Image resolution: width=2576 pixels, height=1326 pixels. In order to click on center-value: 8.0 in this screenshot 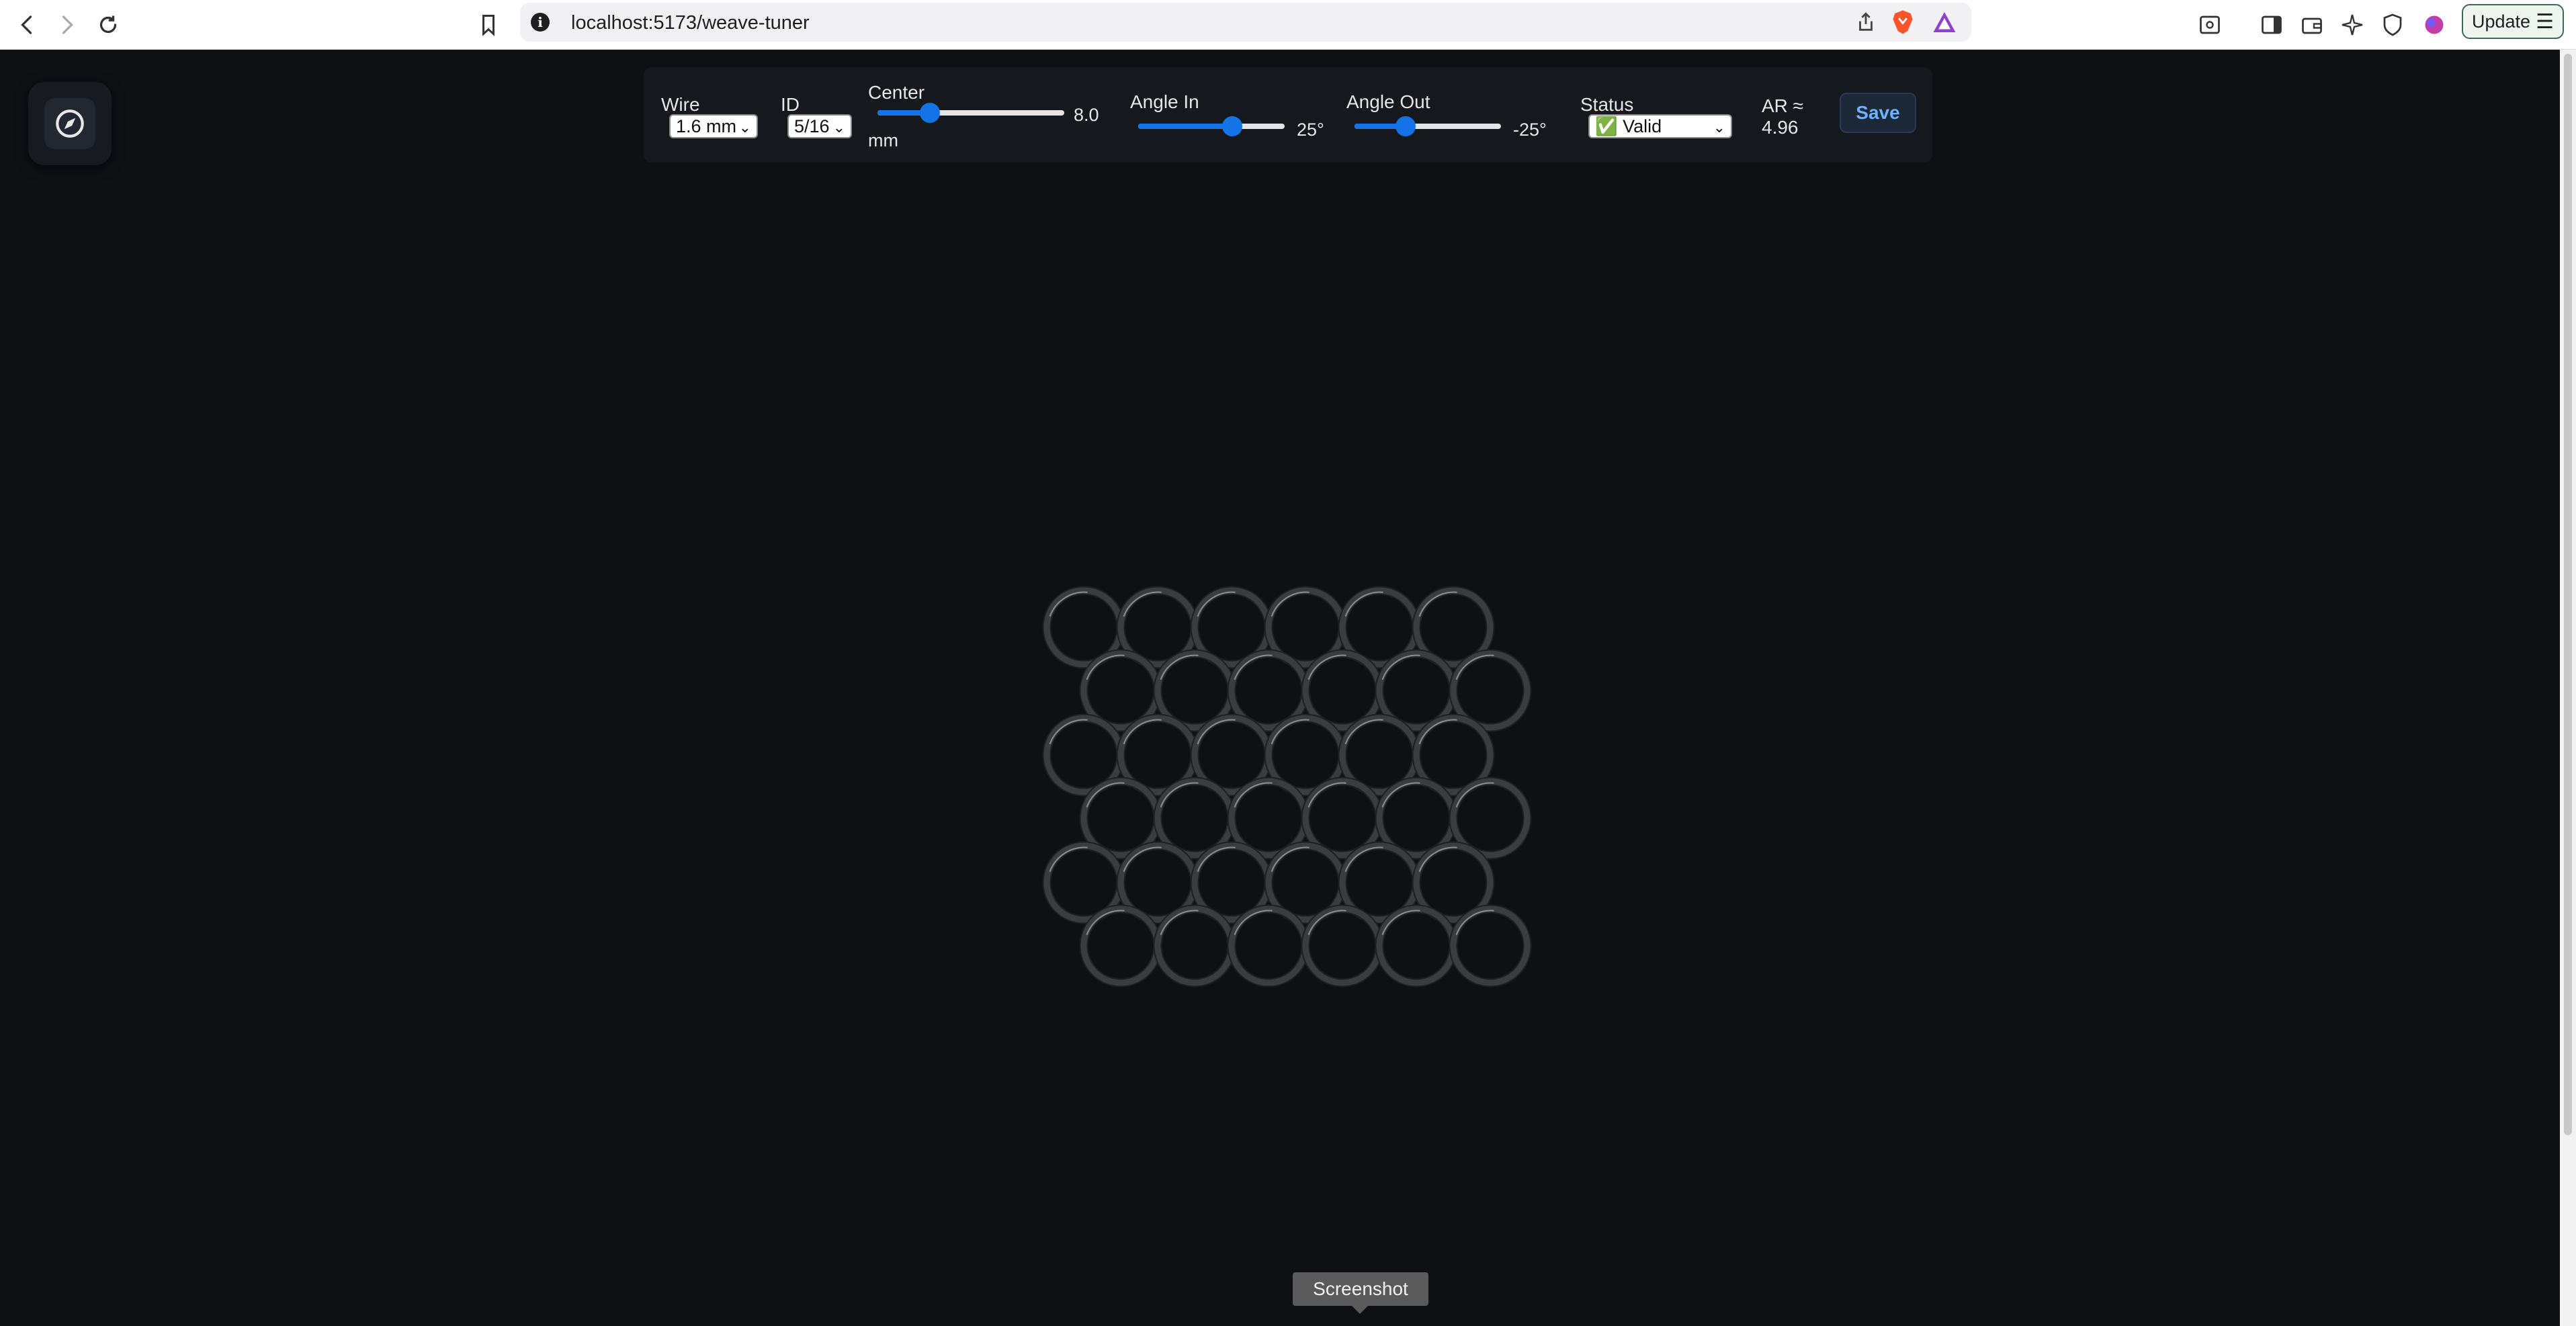, I will do `click(1086, 115)`.